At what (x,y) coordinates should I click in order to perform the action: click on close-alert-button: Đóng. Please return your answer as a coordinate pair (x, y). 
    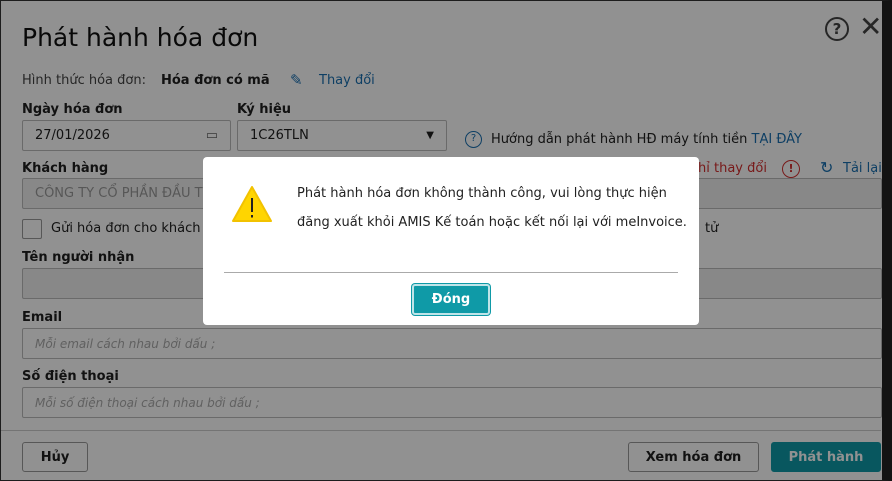
    Looking at the image, I should click on (451, 299).